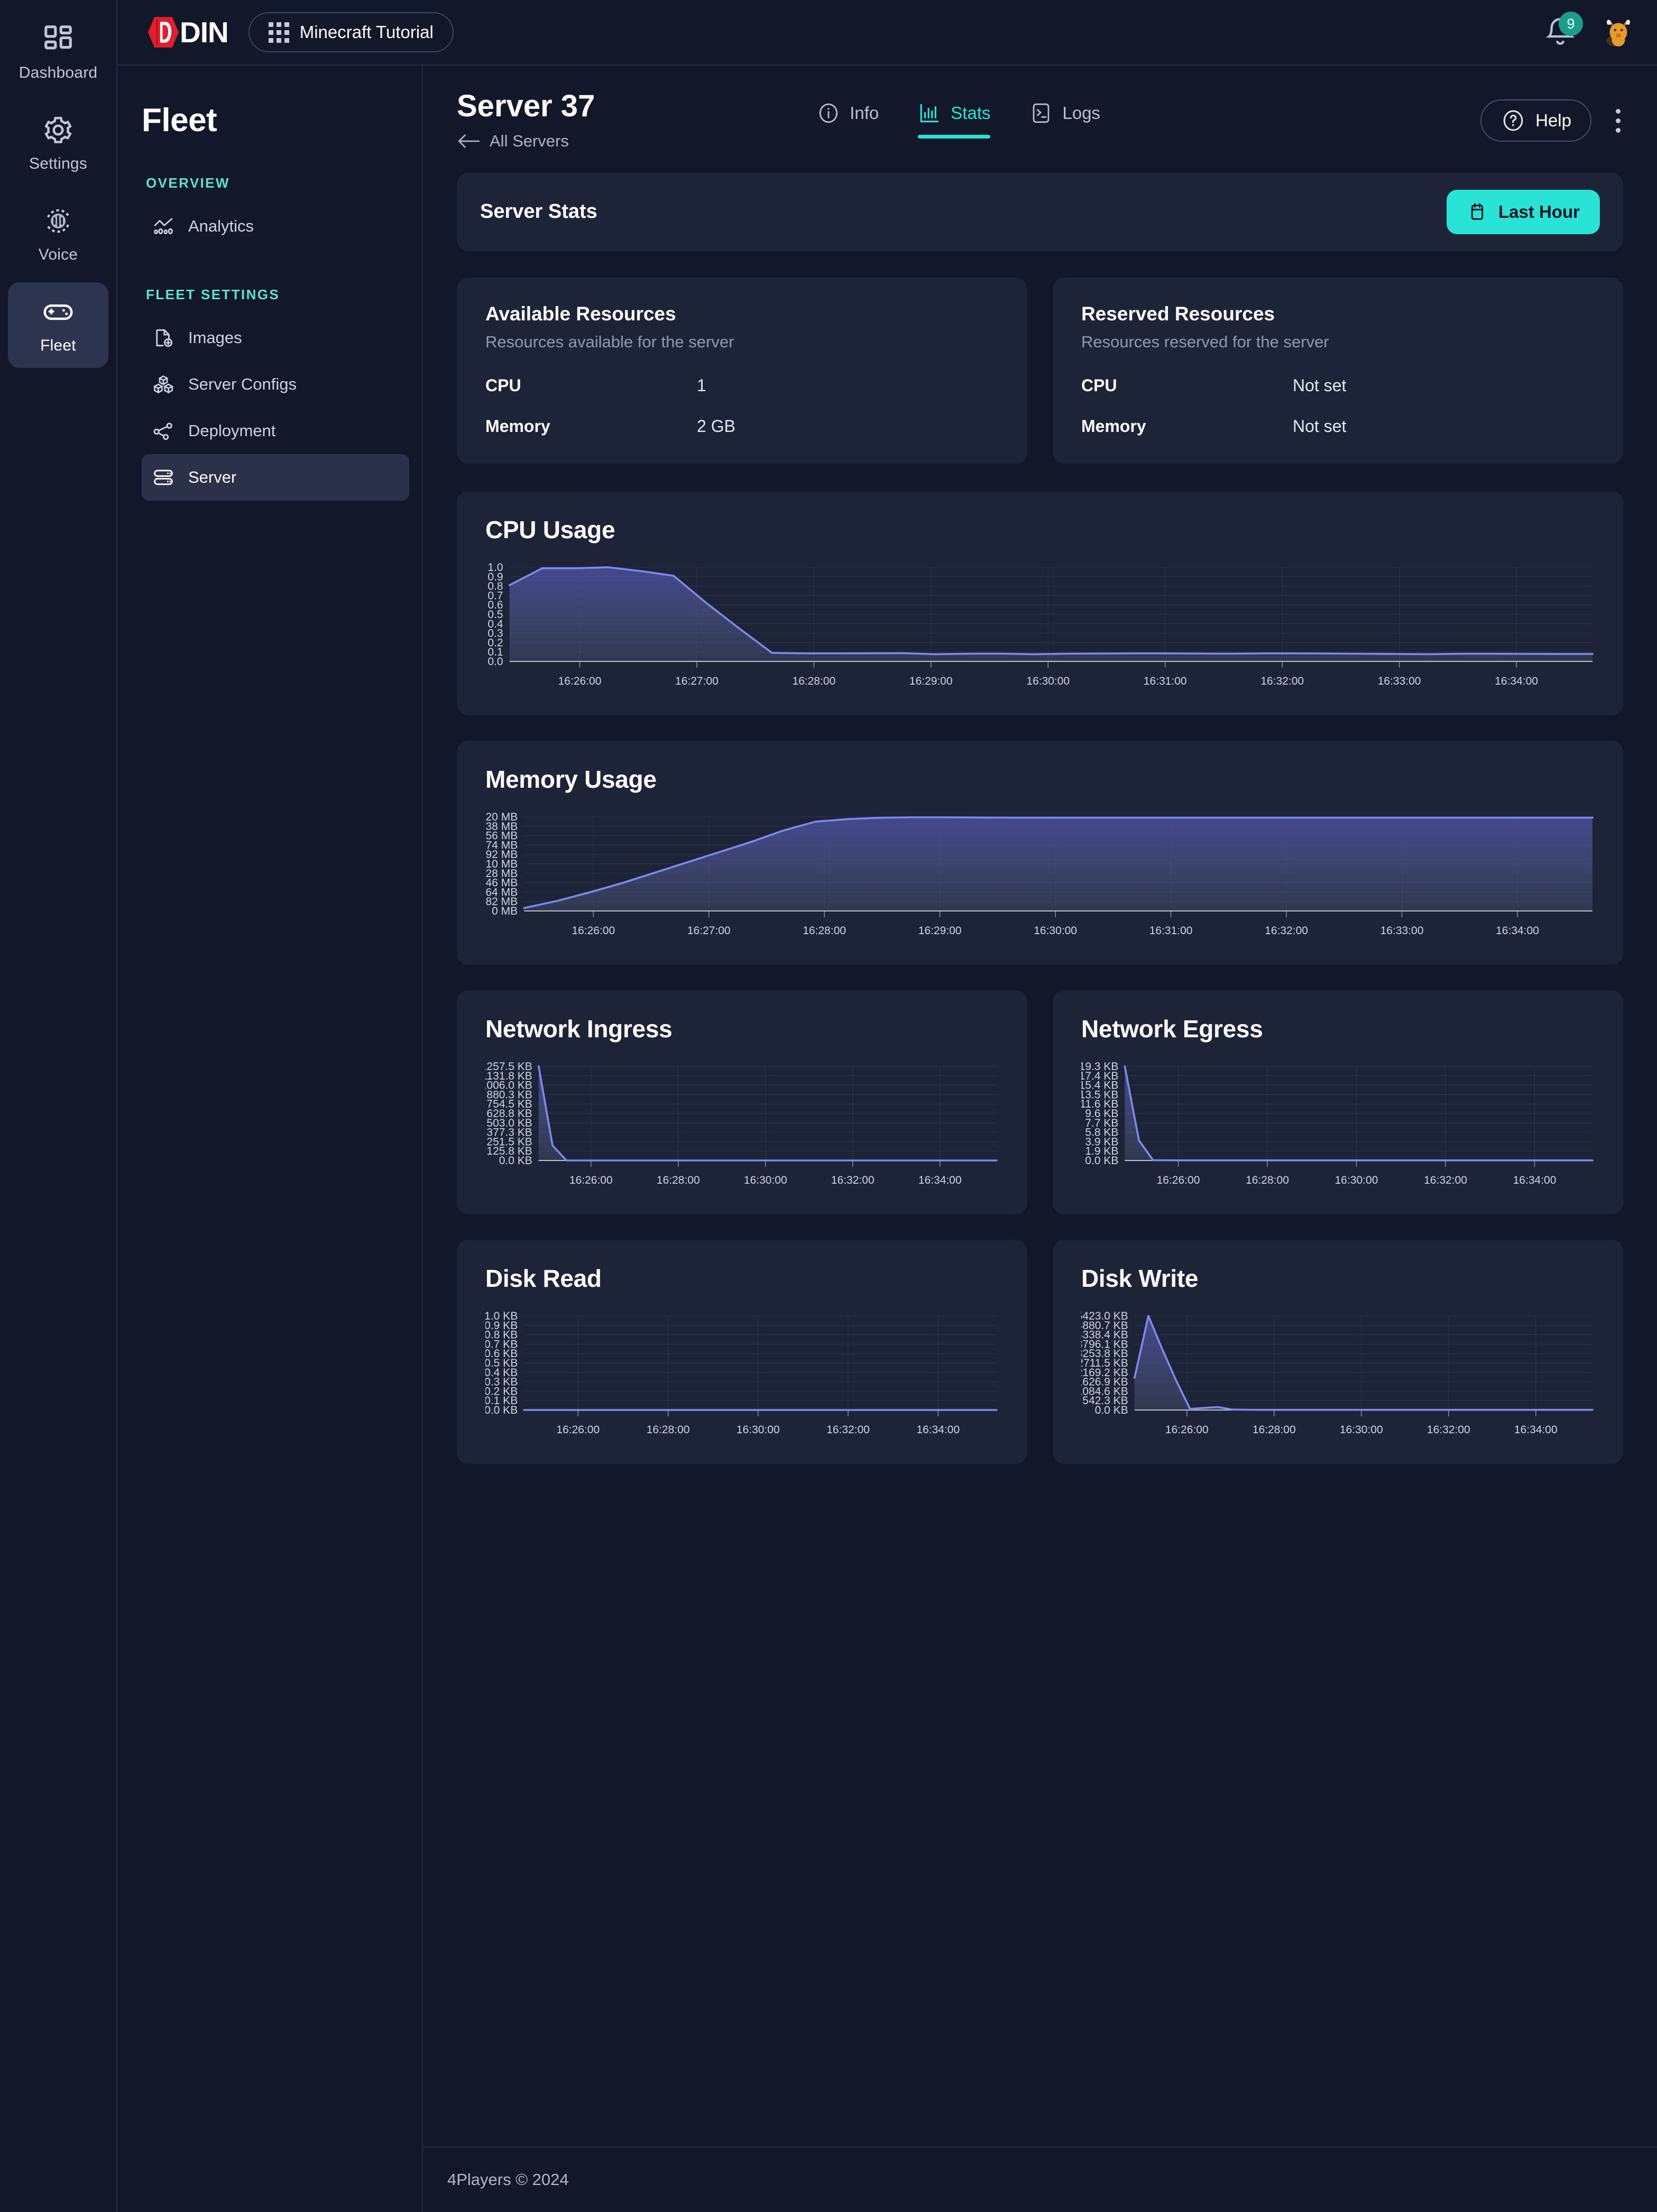 This screenshot has height=2212, width=1657. I want to click on sidebar-item-label: Images, so click(215, 337).